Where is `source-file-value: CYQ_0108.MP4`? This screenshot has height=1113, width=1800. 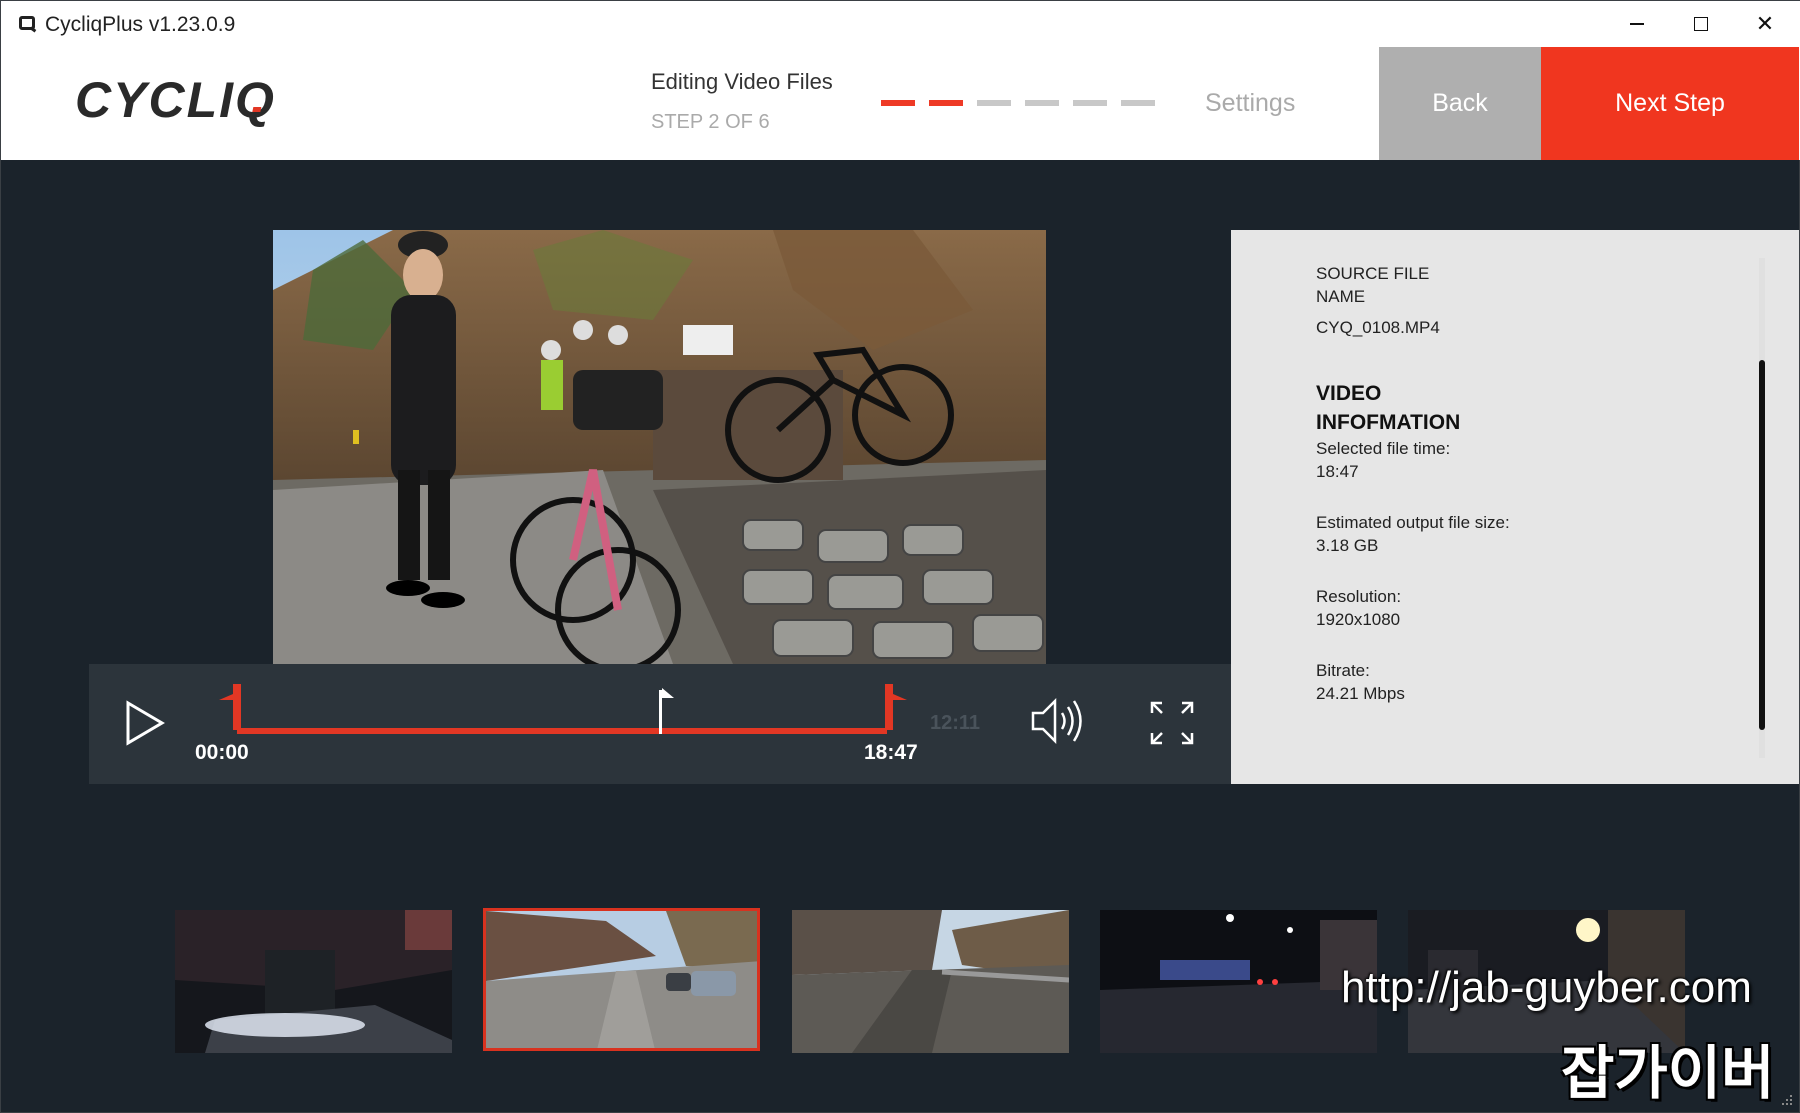 source-file-value: CYQ_0108.MP4 is located at coordinates (1378, 327).